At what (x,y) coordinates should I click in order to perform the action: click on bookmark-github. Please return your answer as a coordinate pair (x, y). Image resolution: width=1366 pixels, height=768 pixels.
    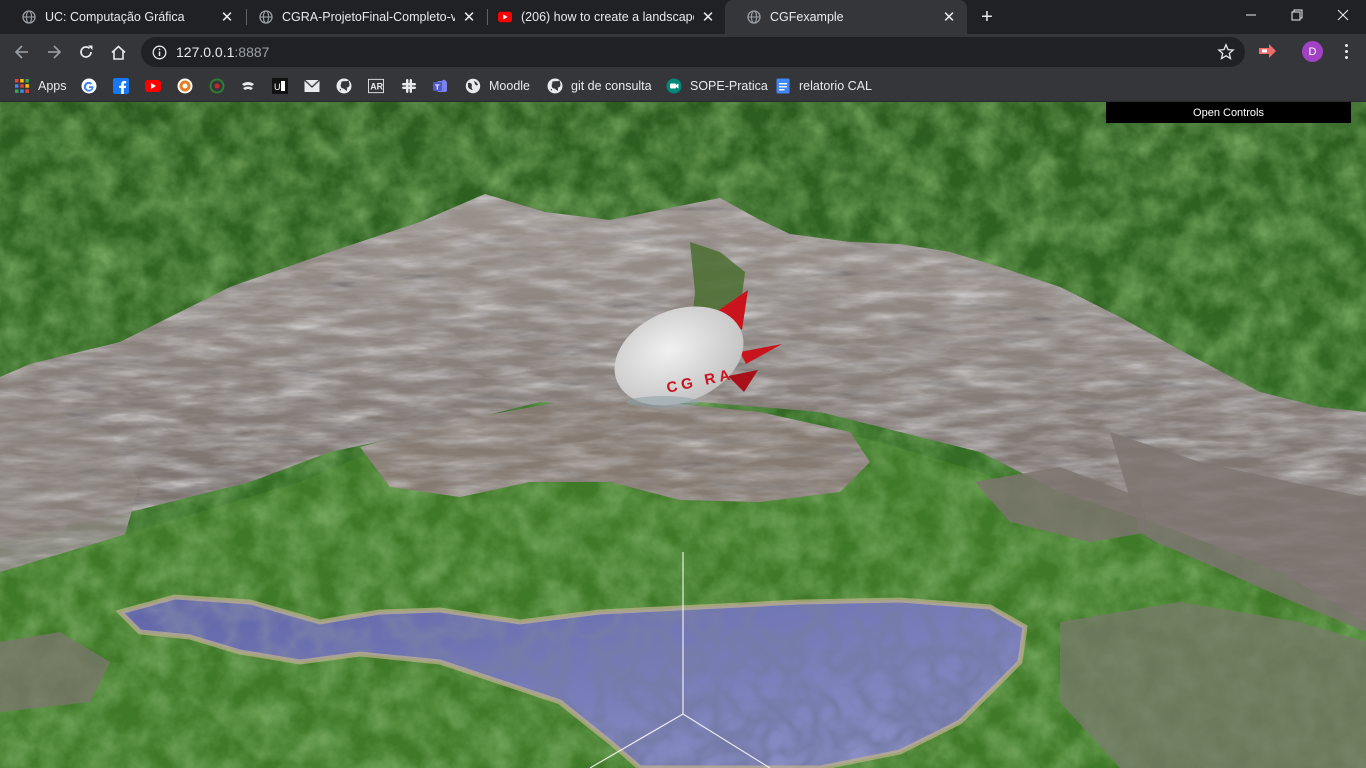
    Looking at the image, I should click on (348, 86).